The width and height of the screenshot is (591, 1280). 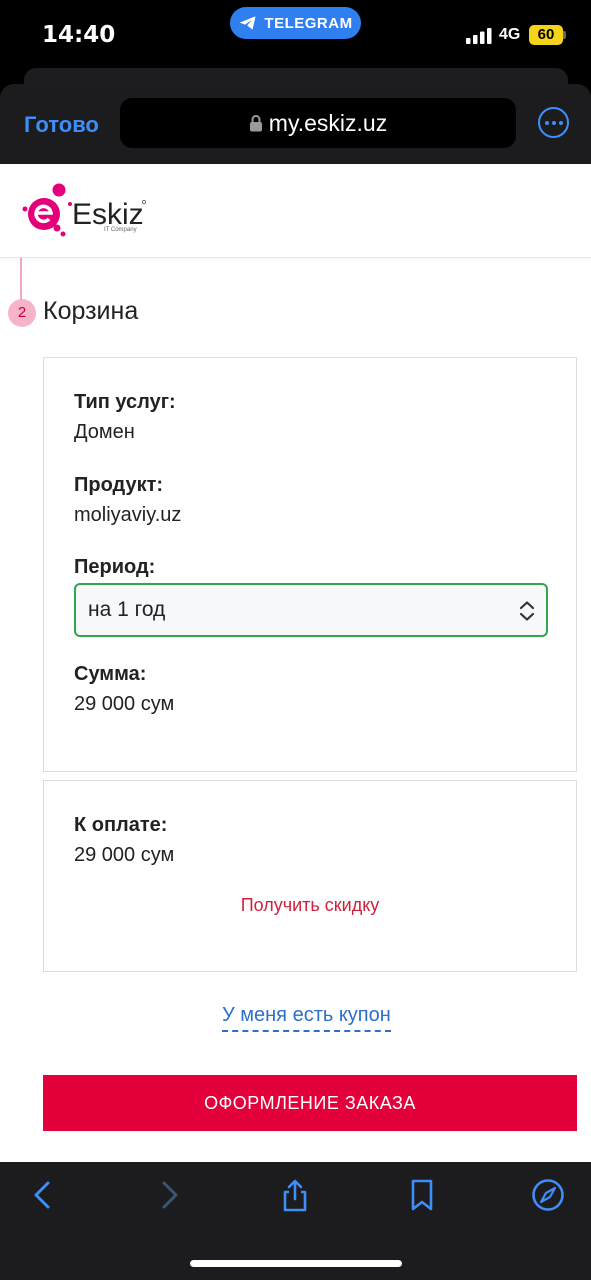 I want to click on step-badge: 2, so click(x=22, y=313).